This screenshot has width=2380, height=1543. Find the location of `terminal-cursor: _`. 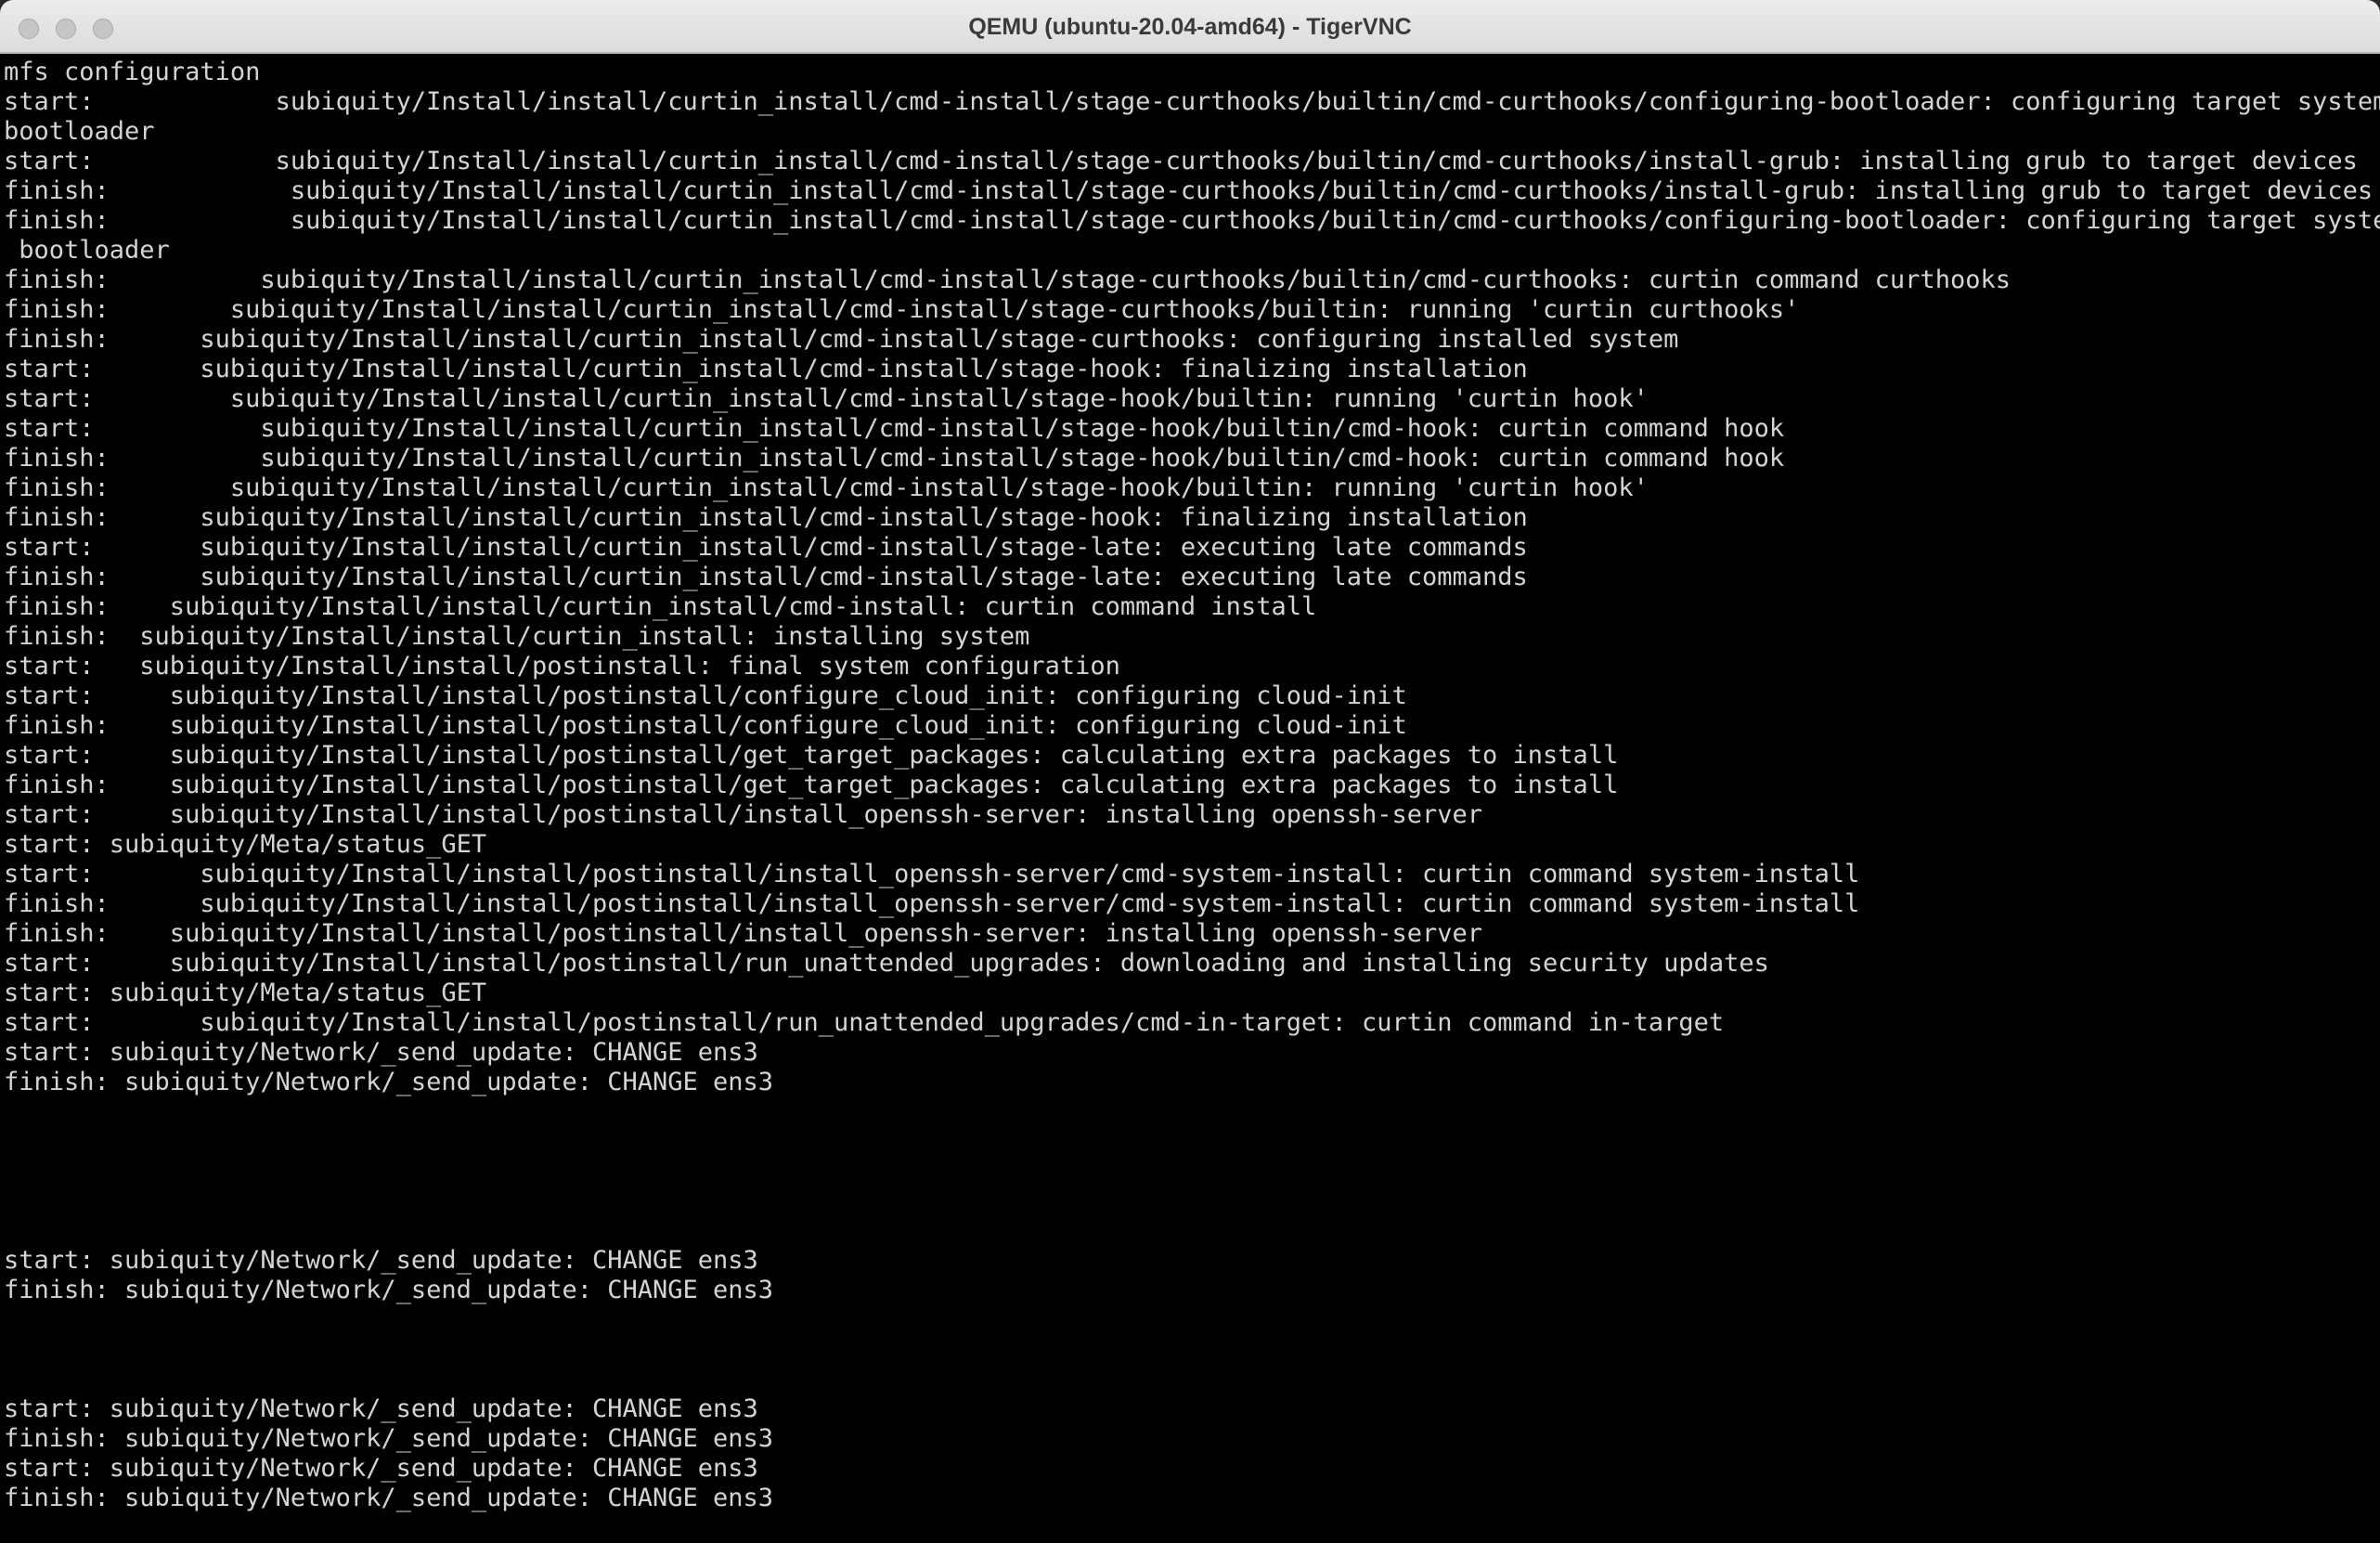

terminal-cursor: _ is located at coordinates (11, 1538).